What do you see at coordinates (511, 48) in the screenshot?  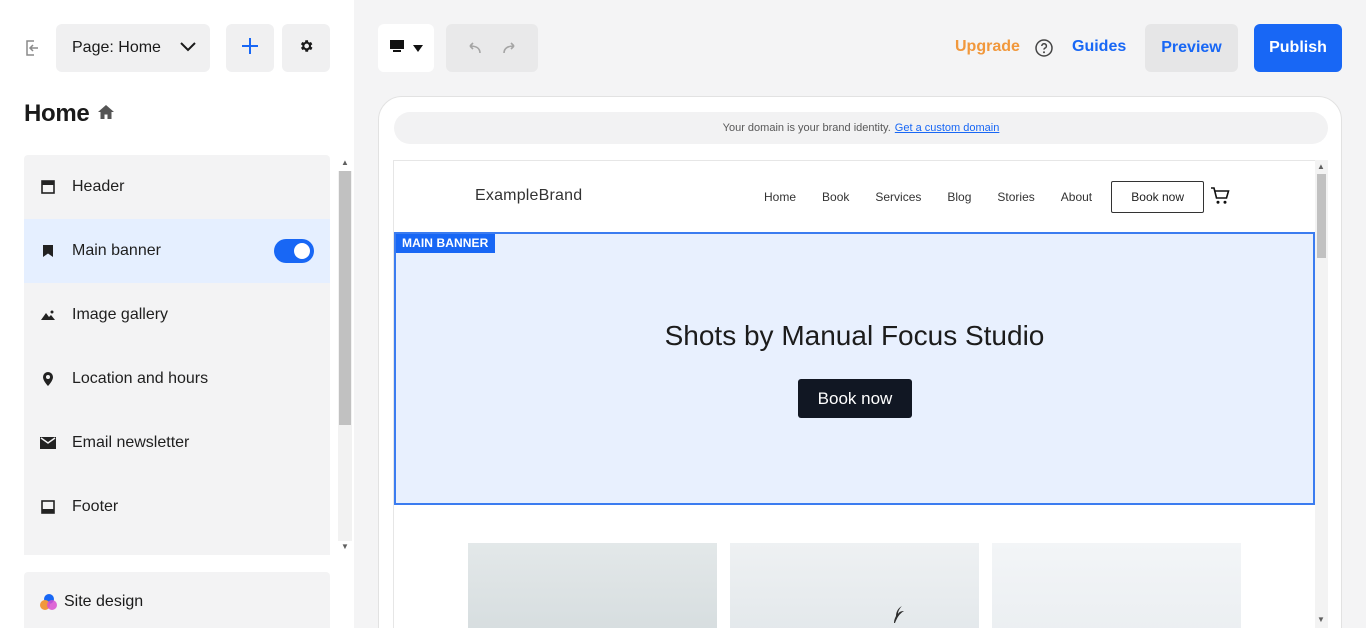 I see `redo-icon` at bounding box center [511, 48].